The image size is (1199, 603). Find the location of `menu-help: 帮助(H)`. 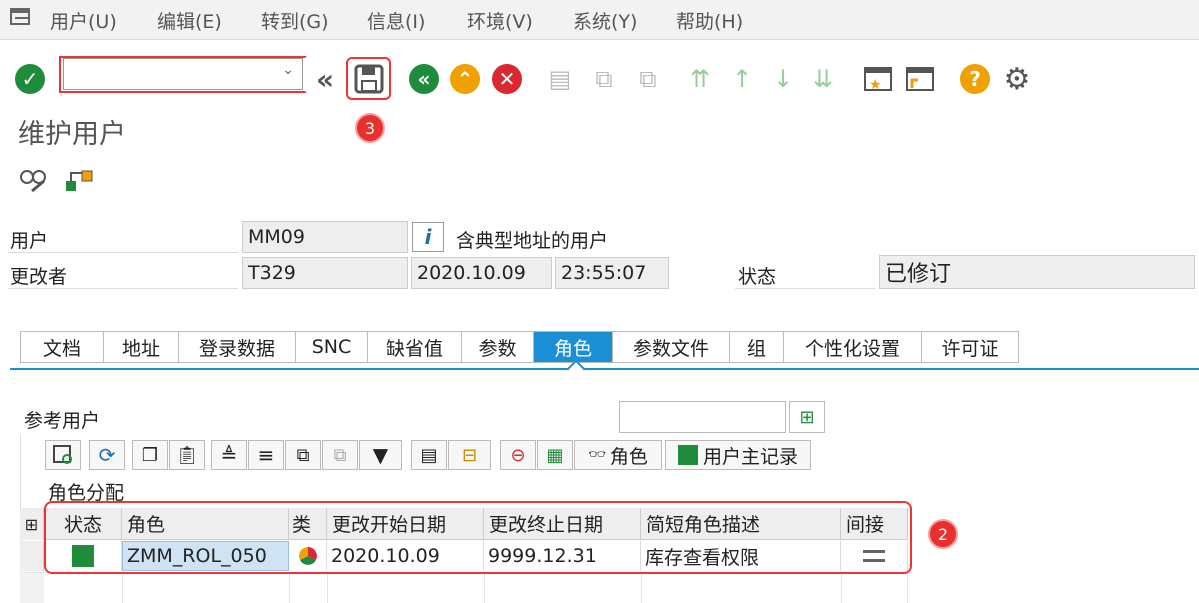

menu-help: 帮助(H) is located at coordinates (709, 20).